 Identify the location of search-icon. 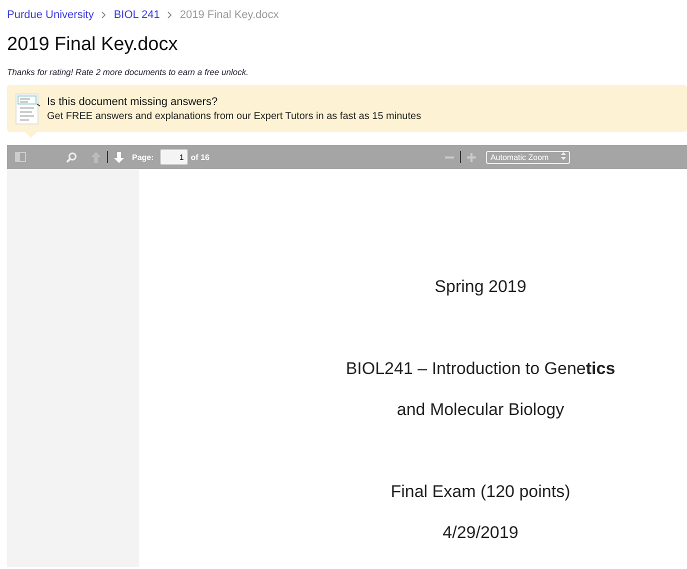
(71, 157).